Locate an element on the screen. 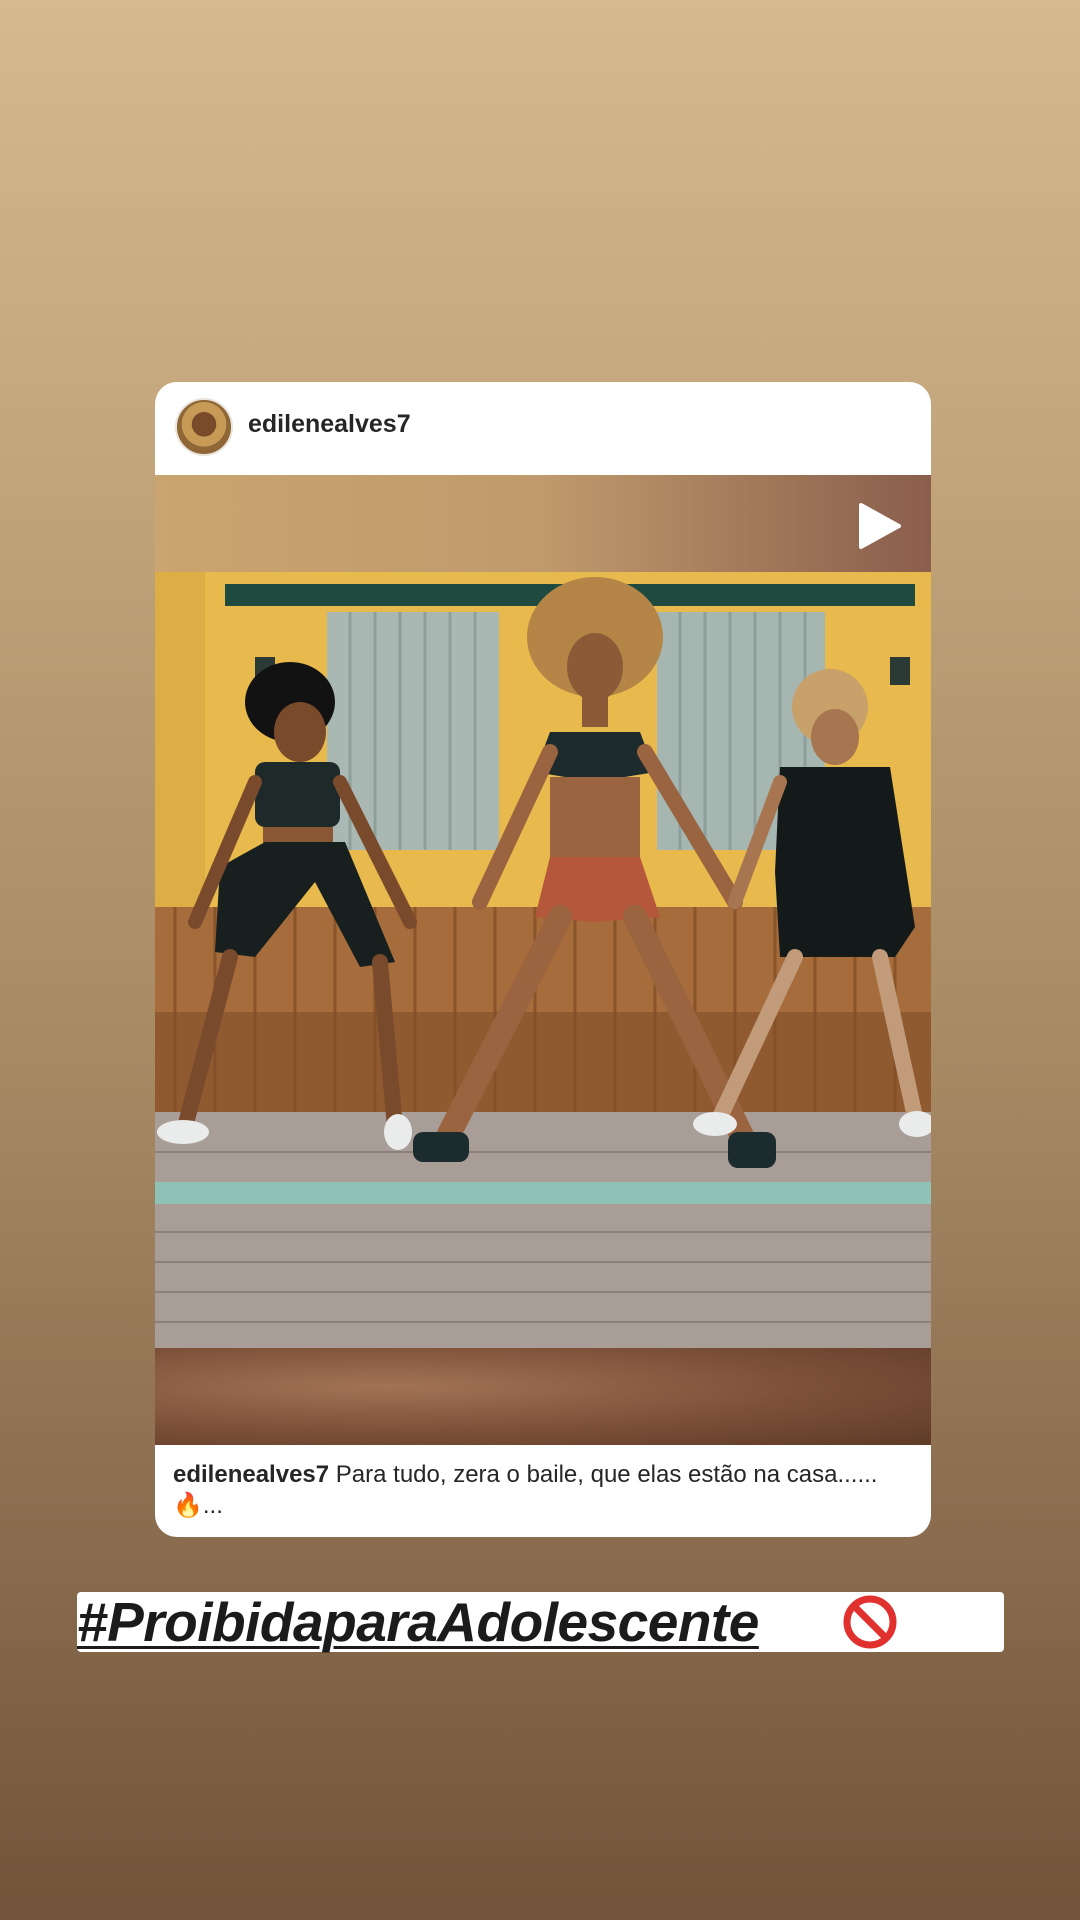  hashtag-text: #ProibidaparaAdolescente is located at coordinates (418, 1622).